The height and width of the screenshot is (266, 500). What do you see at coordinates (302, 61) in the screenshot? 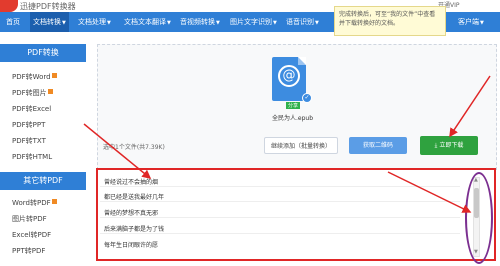
I see `page-fold` at bounding box center [302, 61].